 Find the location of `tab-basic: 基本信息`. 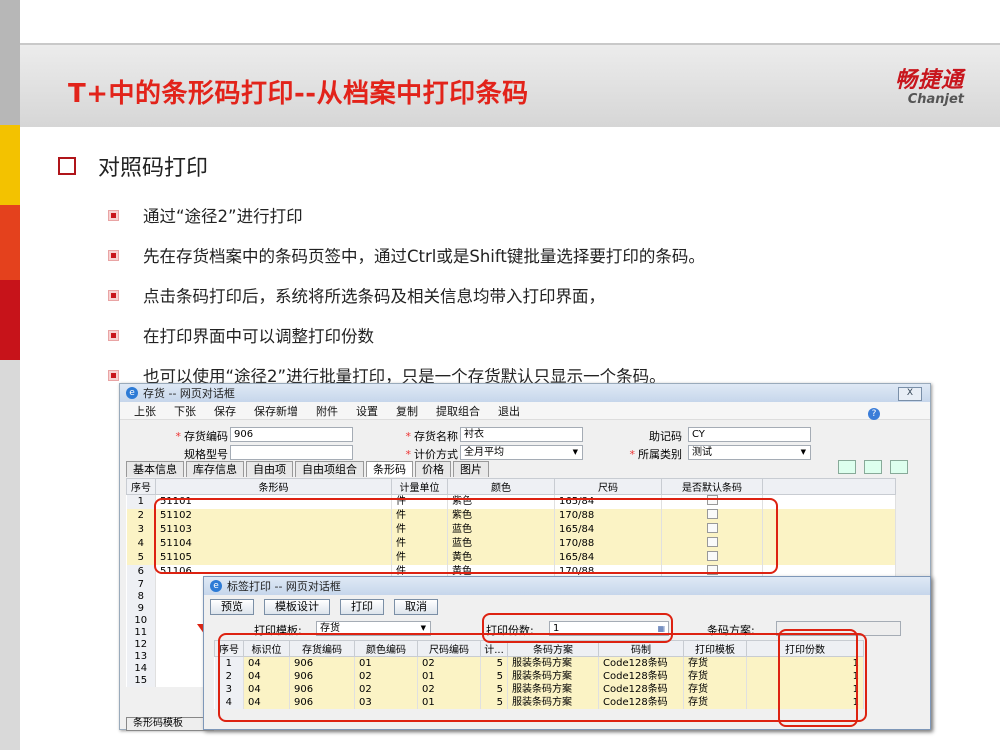

tab-basic: 基本信息 is located at coordinates (155, 469).